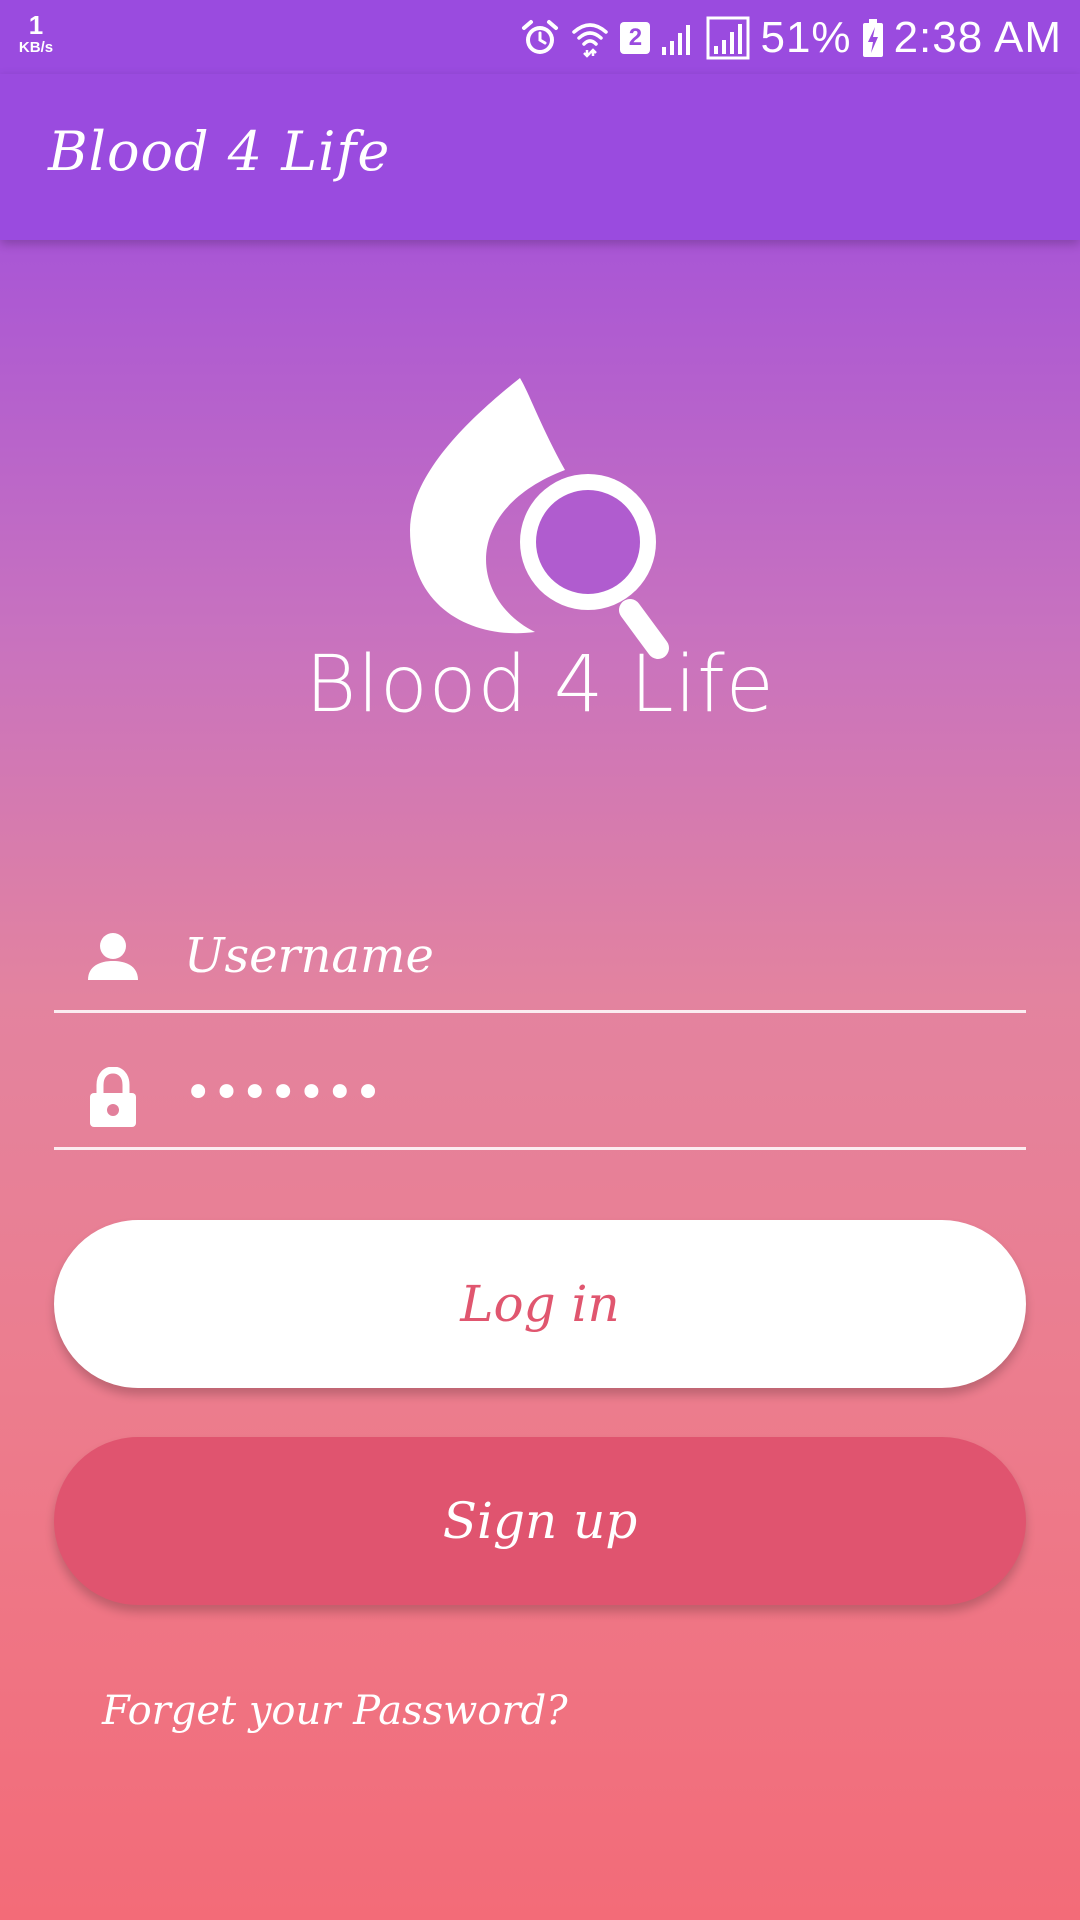 The width and height of the screenshot is (1080, 1920). I want to click on network-speed: 1 KB/s, so click(36, 33).